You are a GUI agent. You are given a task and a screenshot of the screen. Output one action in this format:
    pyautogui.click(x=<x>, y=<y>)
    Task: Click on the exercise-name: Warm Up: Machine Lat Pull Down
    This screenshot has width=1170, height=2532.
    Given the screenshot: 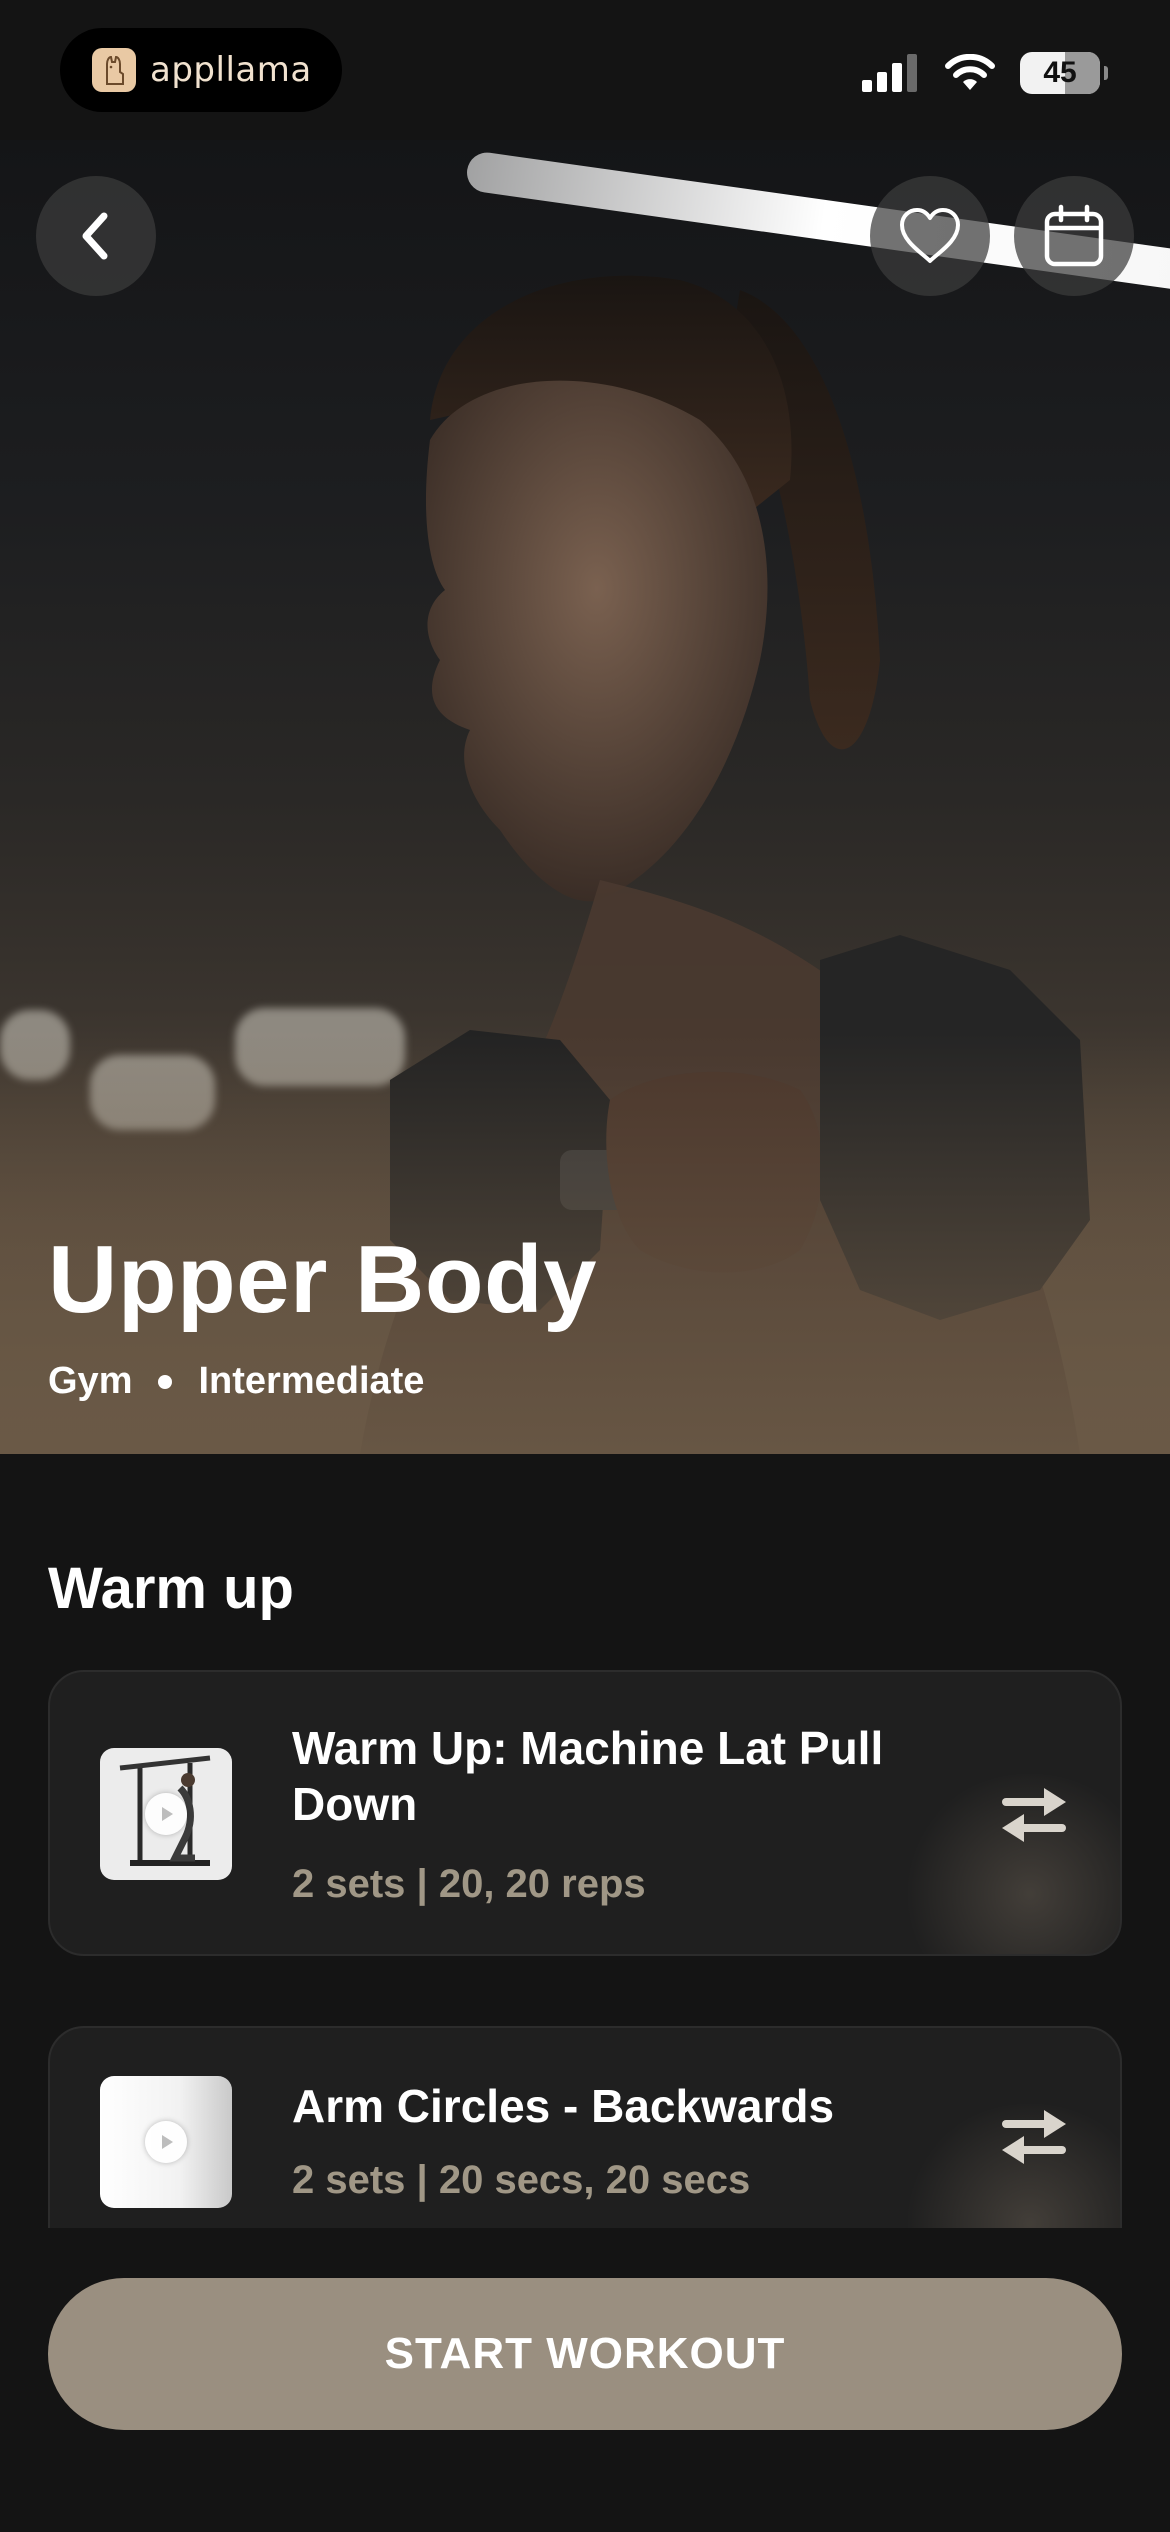 What is the action you would take?
    pyautogui.click(x=588, y=1776)
    